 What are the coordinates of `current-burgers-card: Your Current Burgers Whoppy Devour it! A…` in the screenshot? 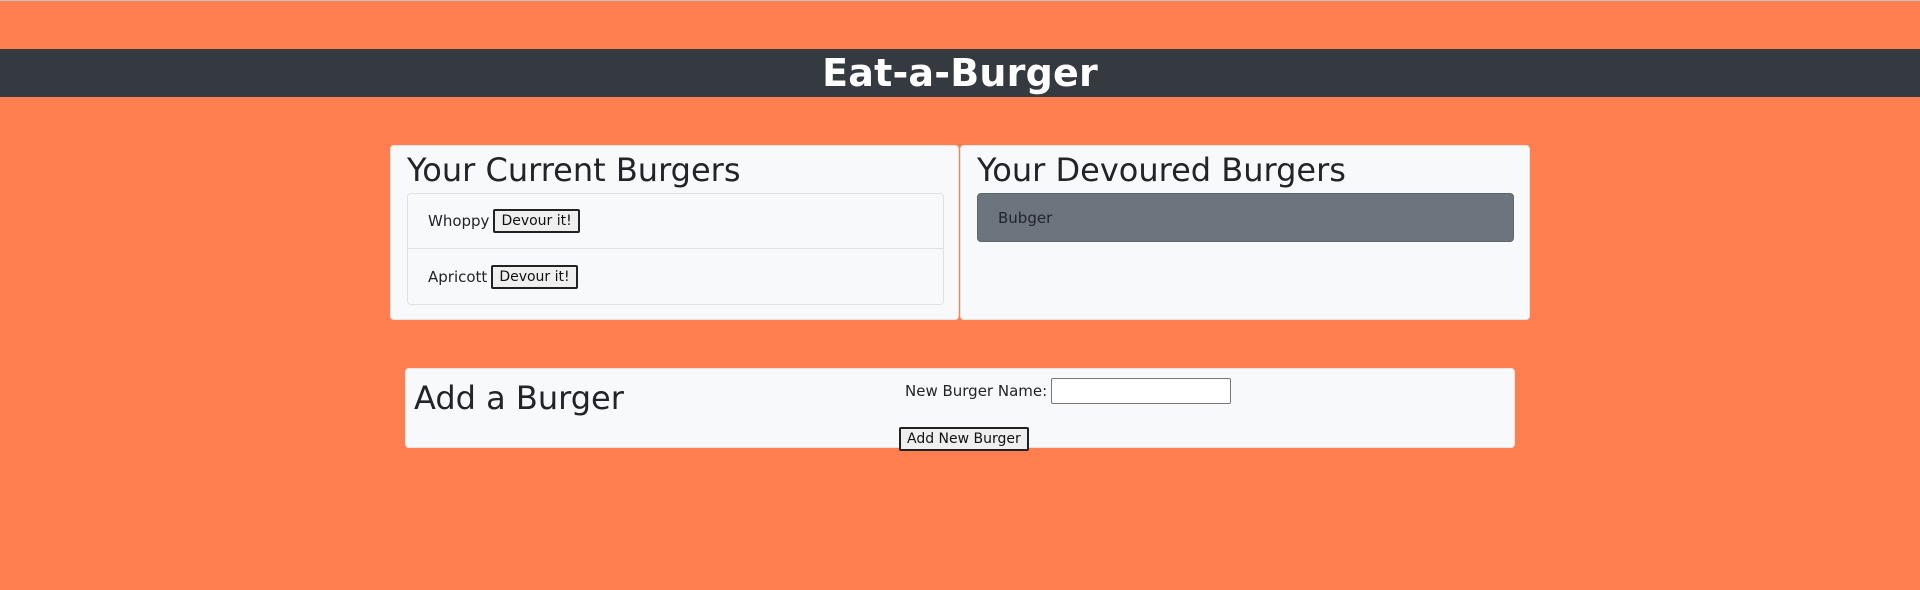 It's located at (674, 232).